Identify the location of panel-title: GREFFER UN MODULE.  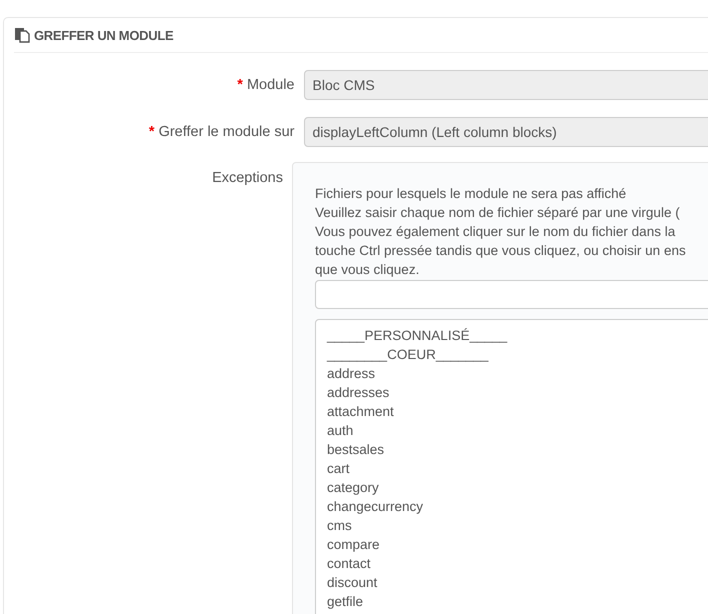
(104, 35).